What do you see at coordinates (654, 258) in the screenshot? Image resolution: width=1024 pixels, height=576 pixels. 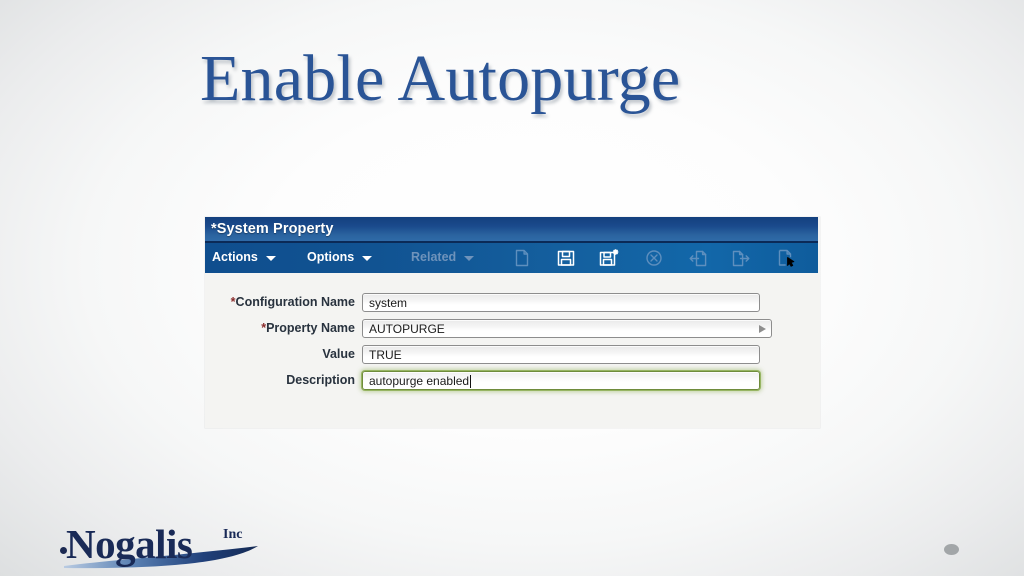 I see `cancel-icon` at bounding box center [654, 258].